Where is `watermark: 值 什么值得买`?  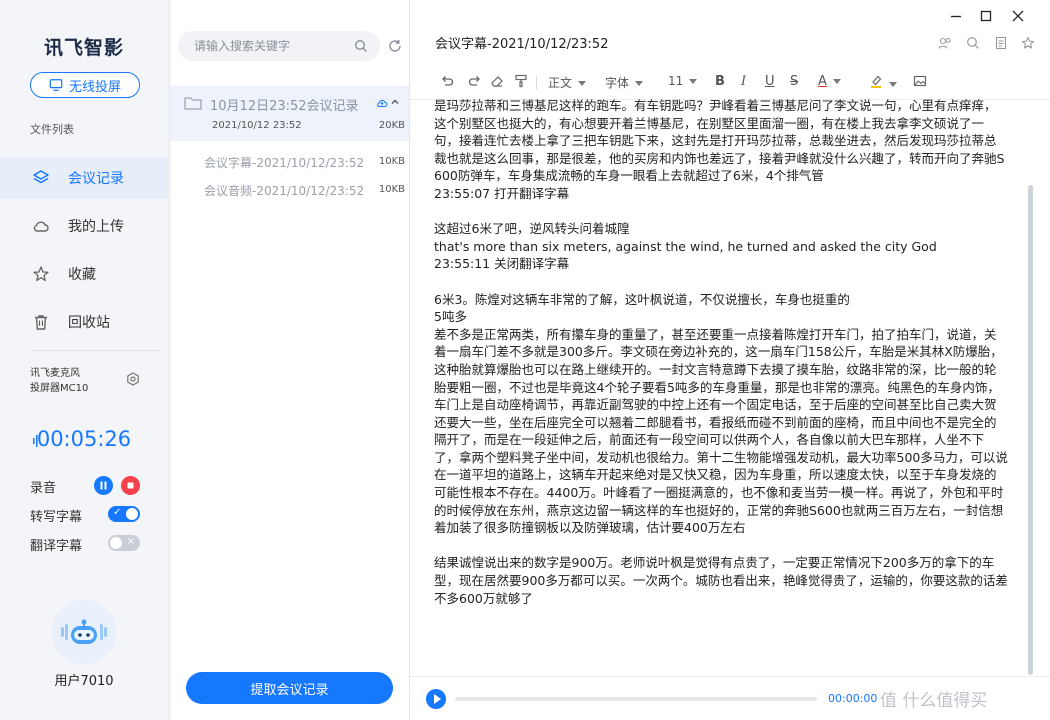 watermark: 值 什么值得买 is located at coordinates (934, 701).